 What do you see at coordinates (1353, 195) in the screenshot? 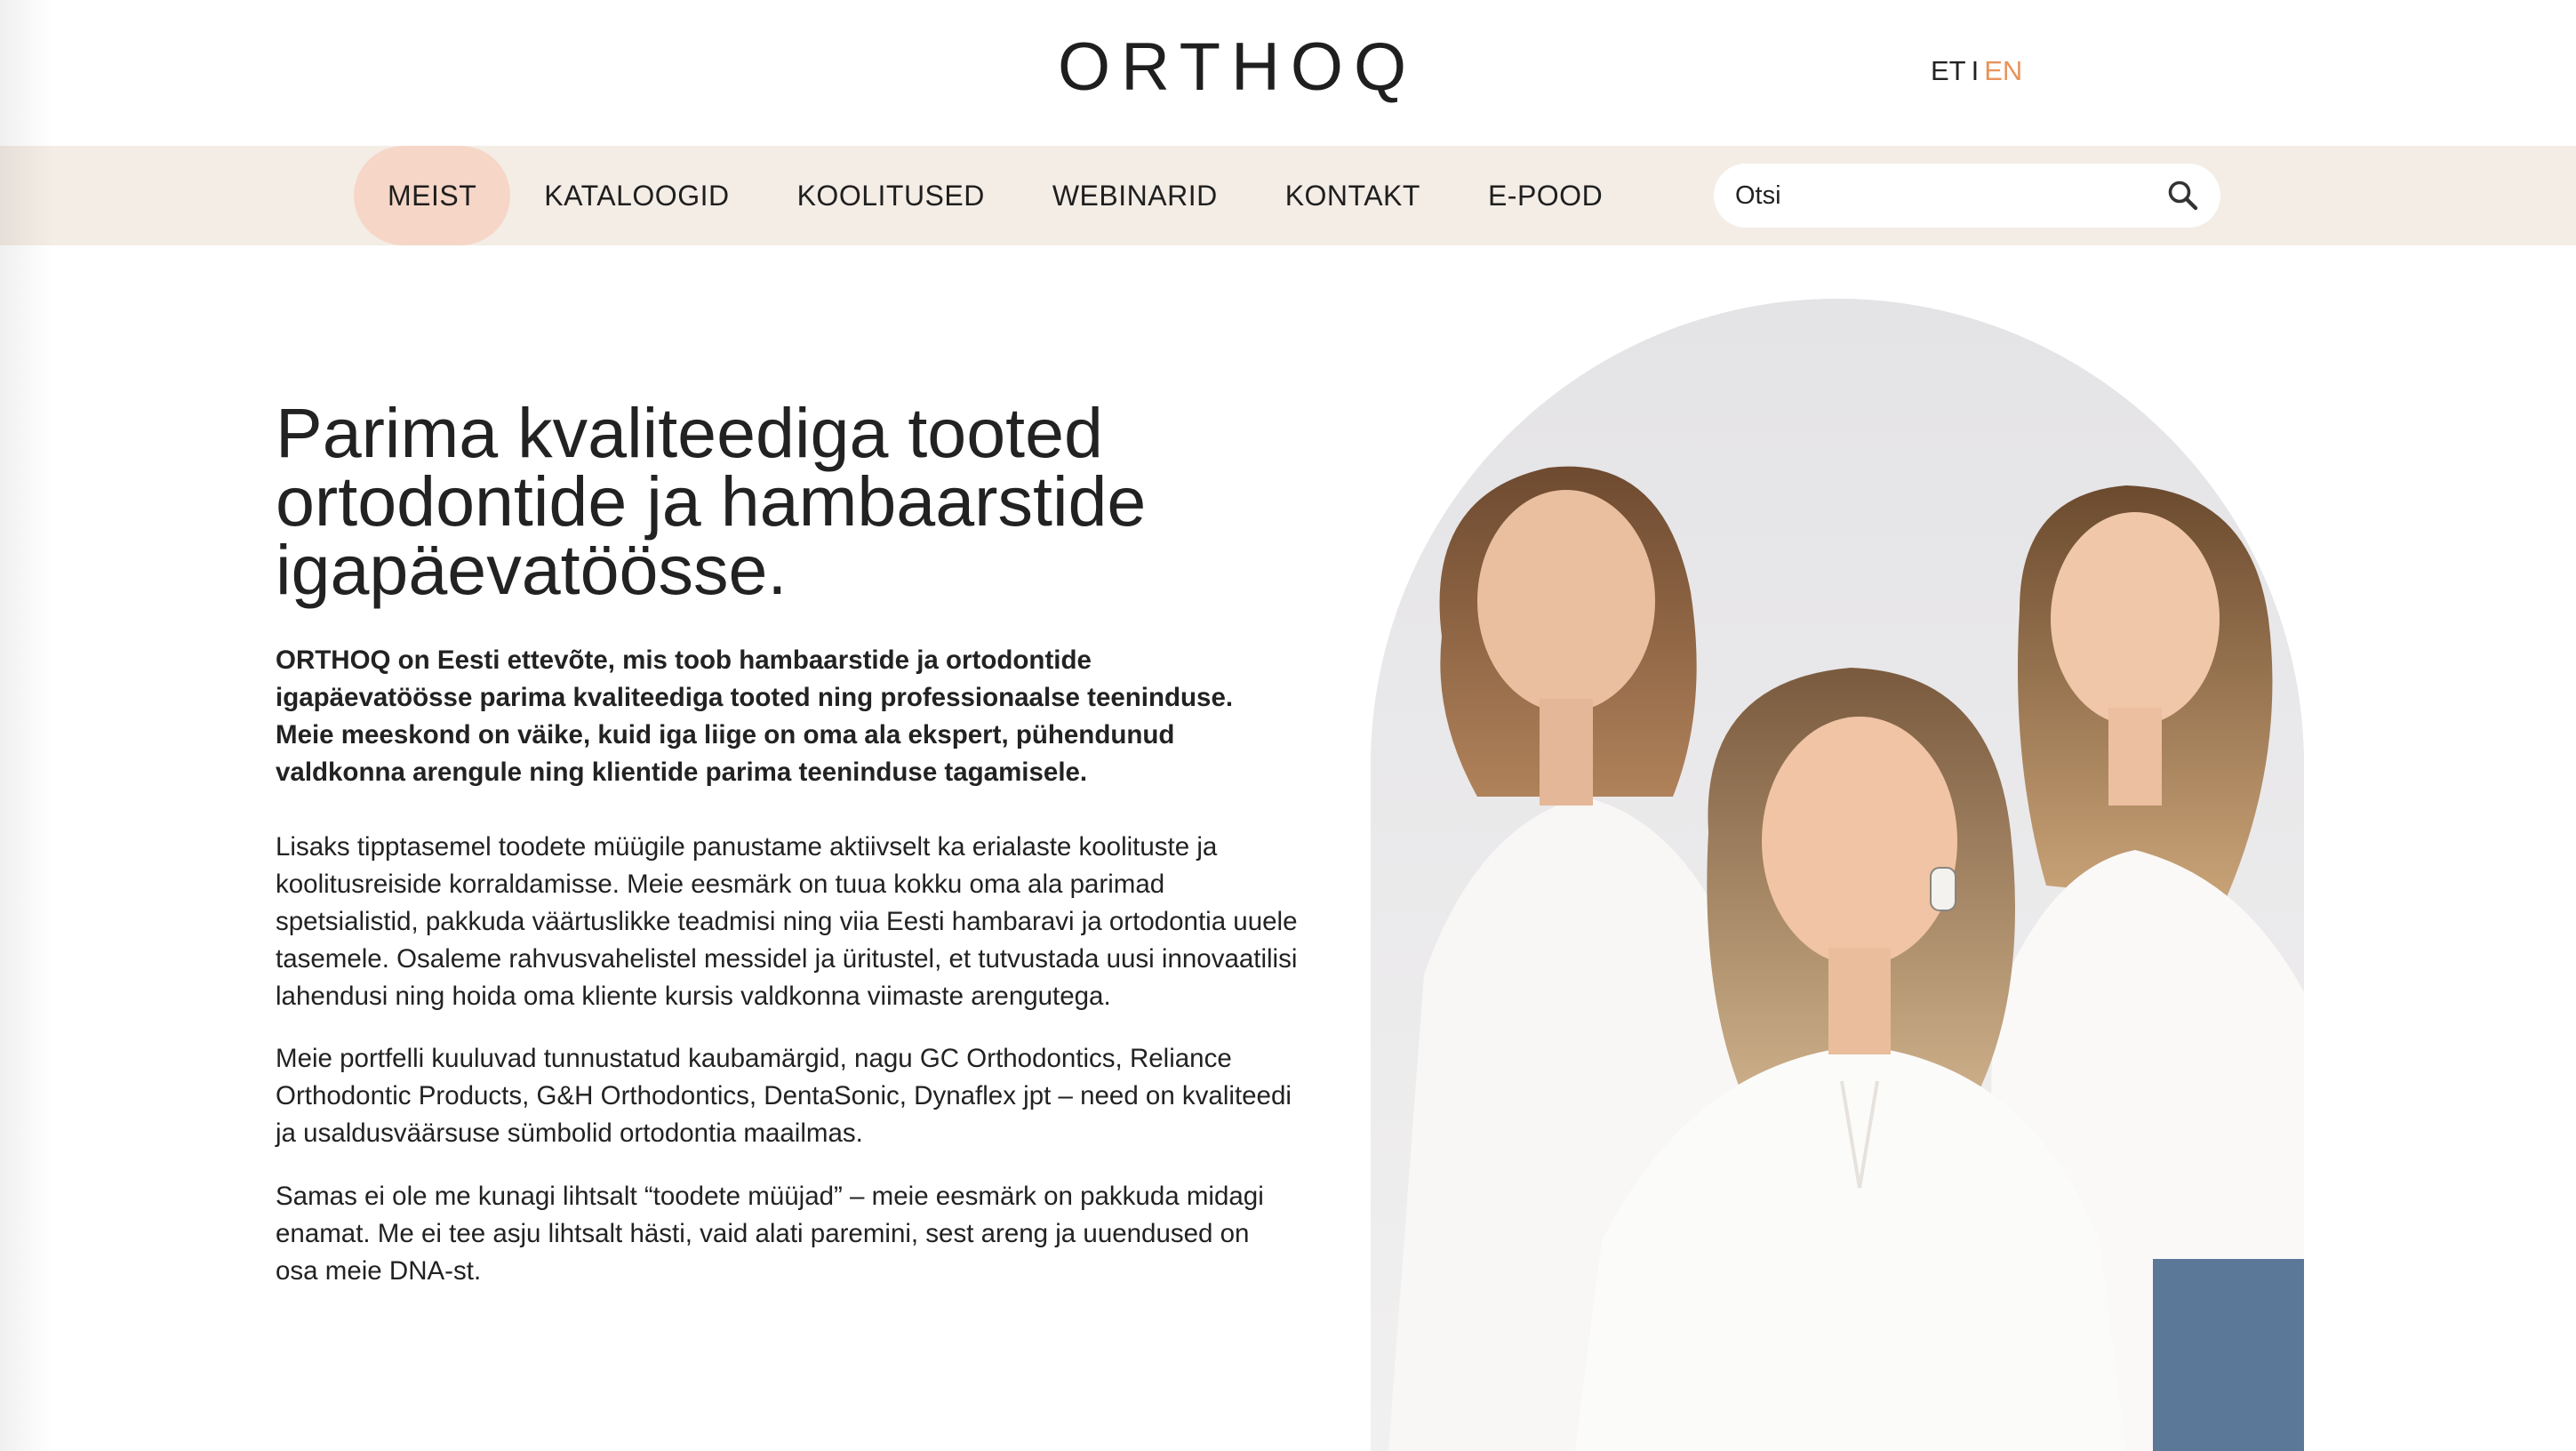
I see `nav-item-kontakt: KONTAKT` at bounding box center [1353, 195].